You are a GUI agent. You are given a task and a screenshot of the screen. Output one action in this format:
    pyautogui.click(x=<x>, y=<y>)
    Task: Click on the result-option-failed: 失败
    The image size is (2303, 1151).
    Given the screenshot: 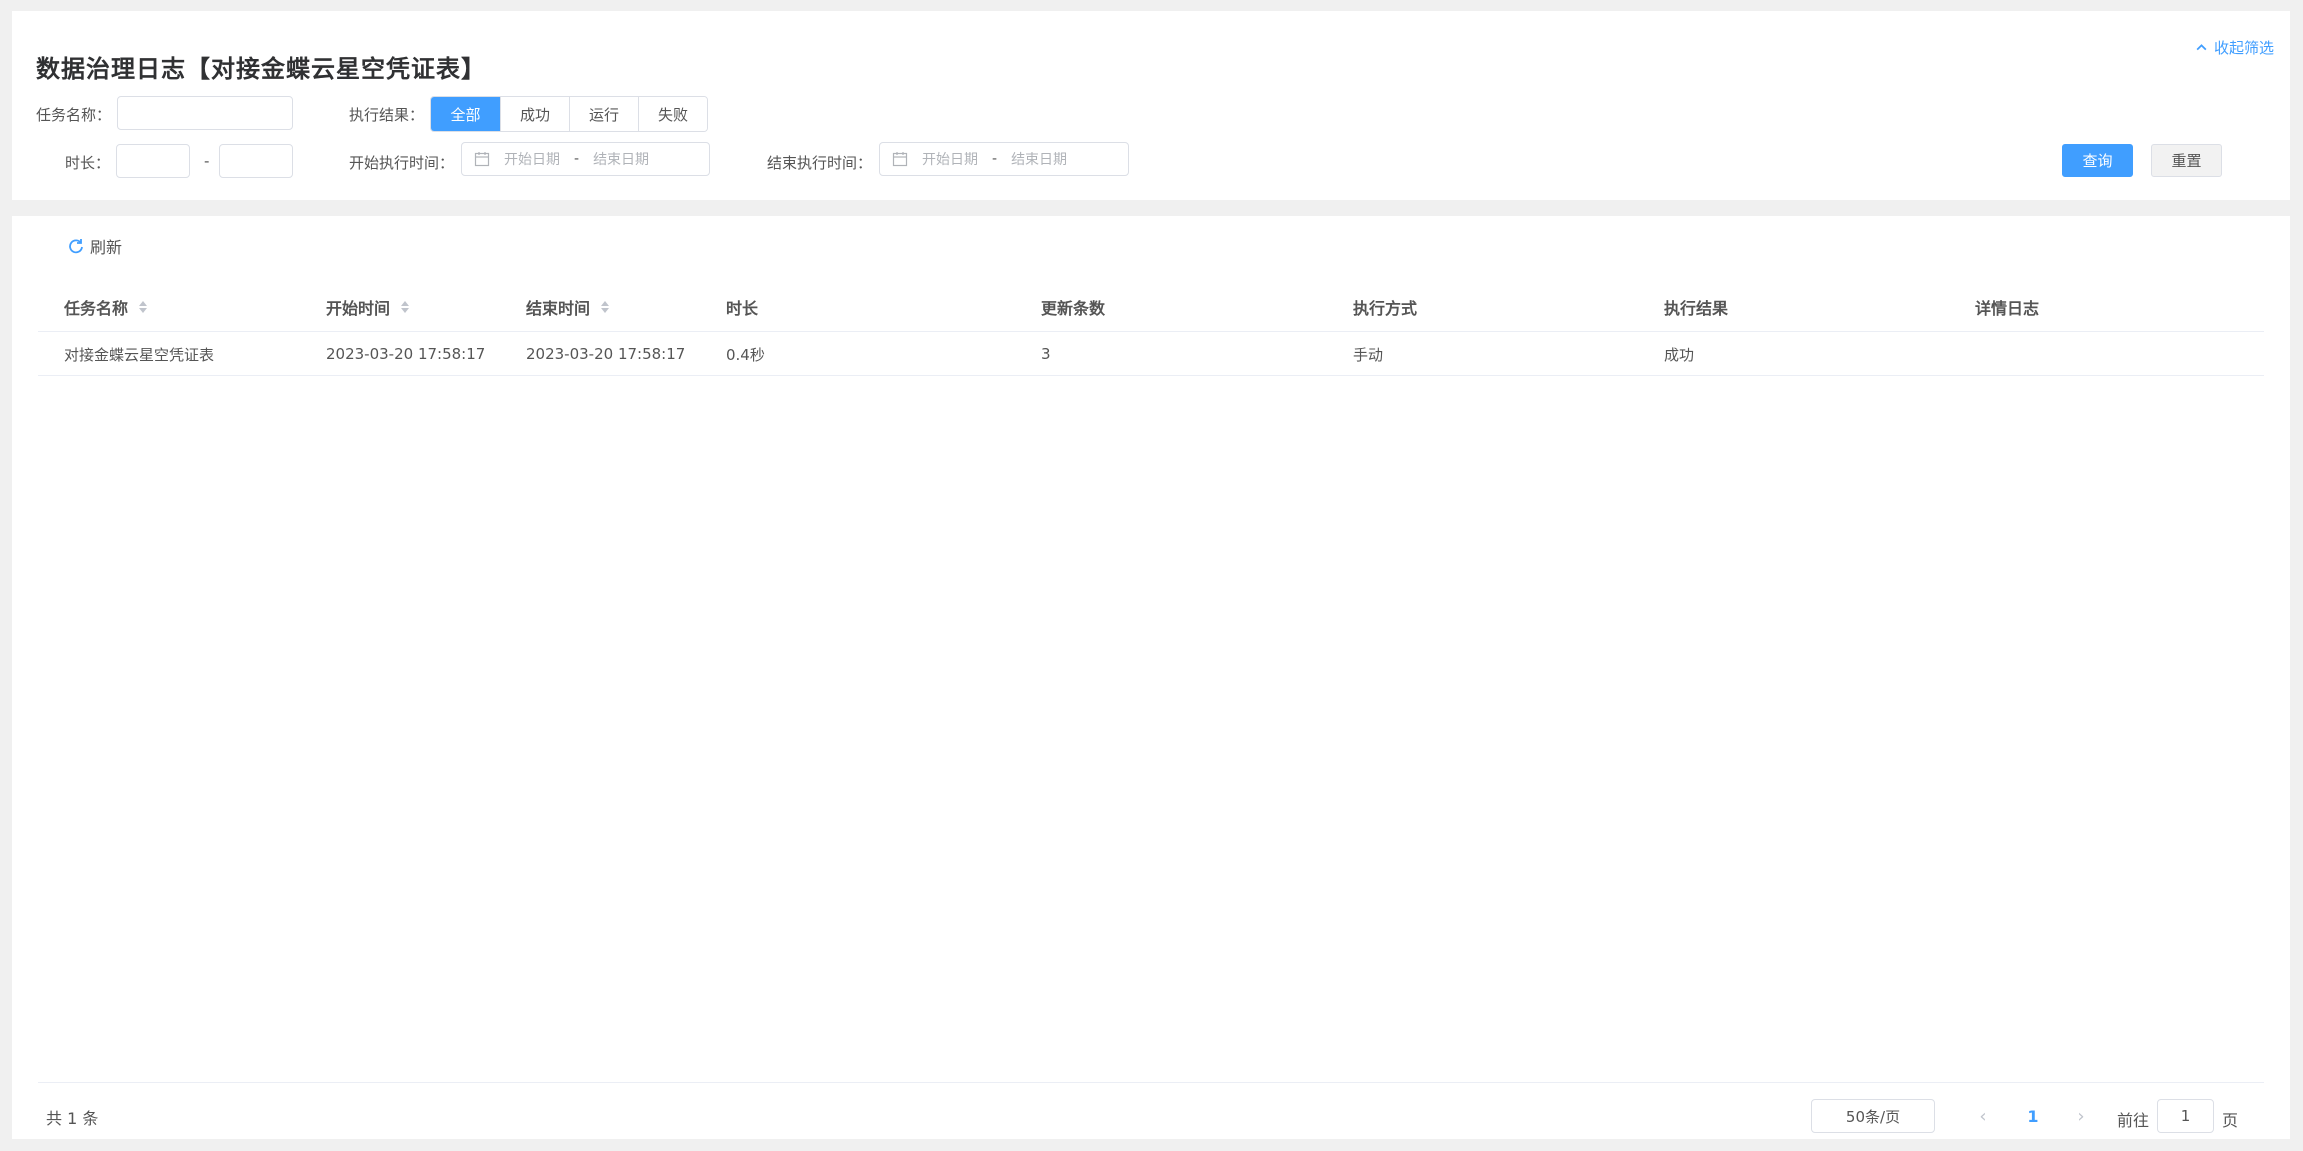 What is the action you would take?
    pyautogui.click(x=672, y=114)
    